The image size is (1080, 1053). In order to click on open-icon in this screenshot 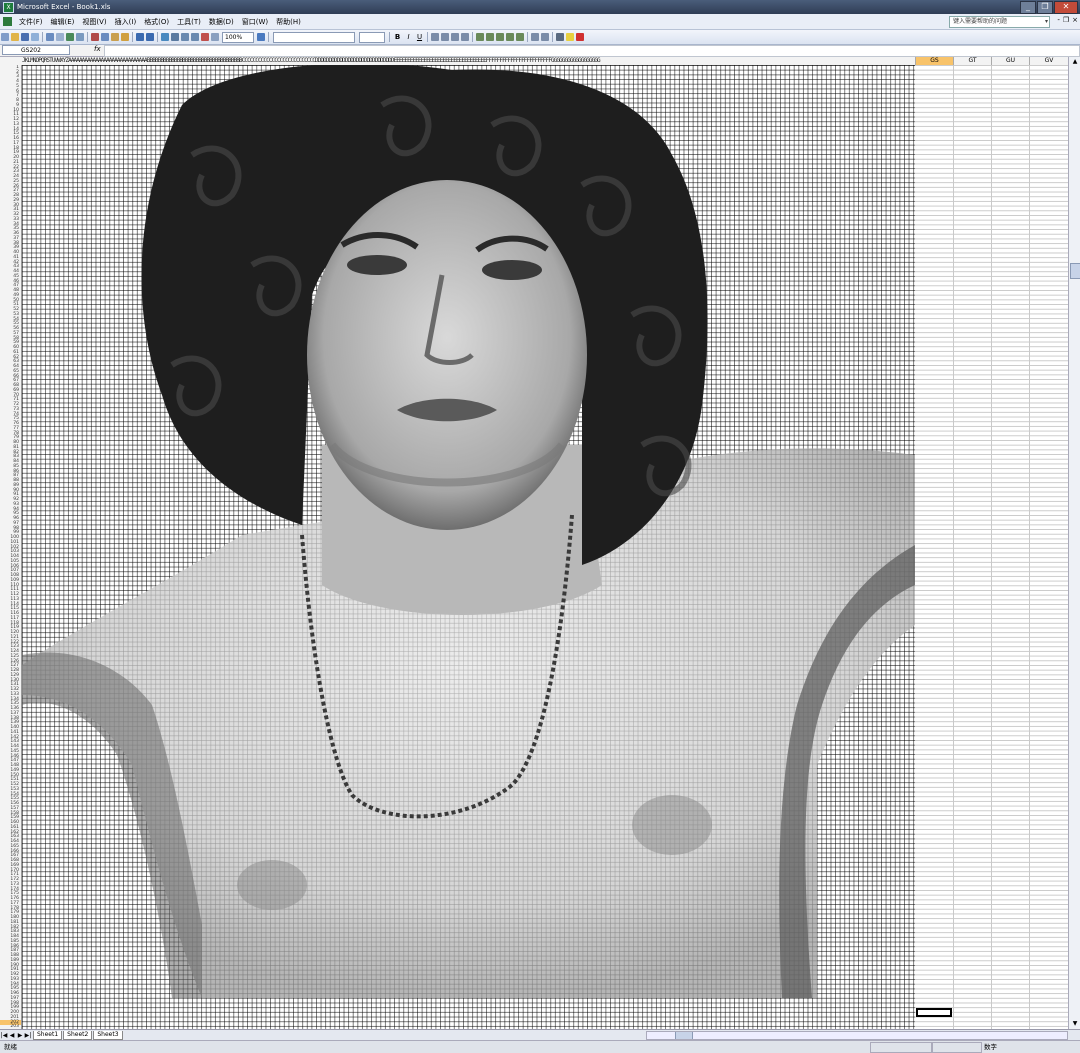, I will do `click(15, 37)`.